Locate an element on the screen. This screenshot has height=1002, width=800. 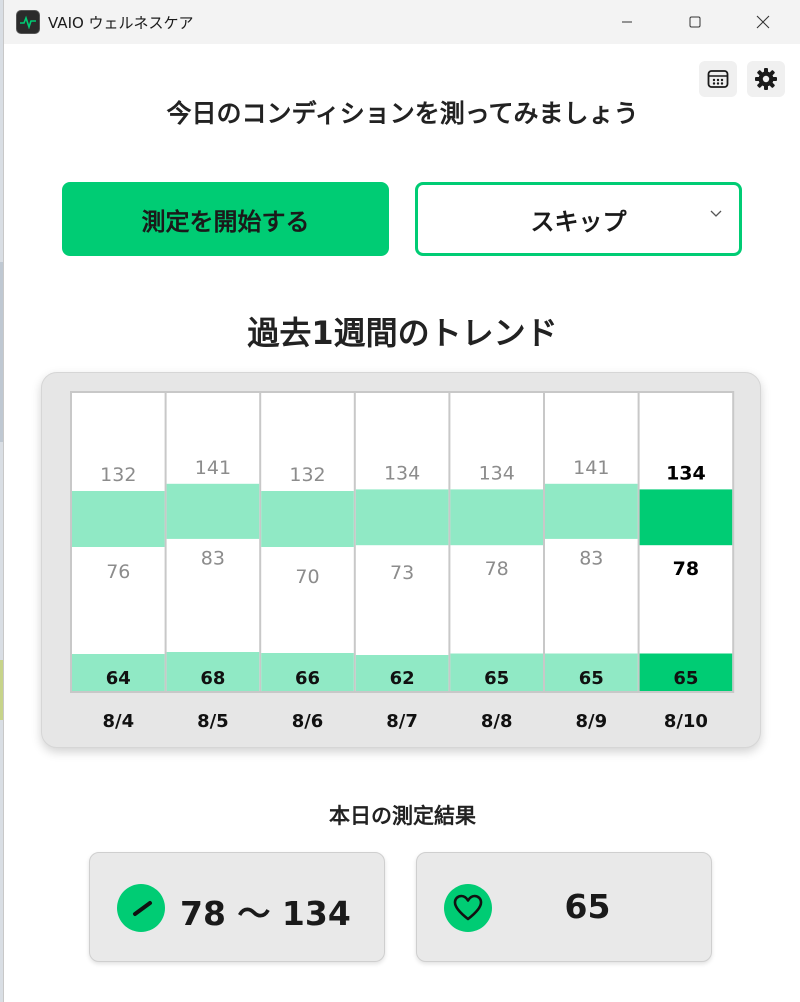
date-label: 8/6 is located at coordinates (308, 721).